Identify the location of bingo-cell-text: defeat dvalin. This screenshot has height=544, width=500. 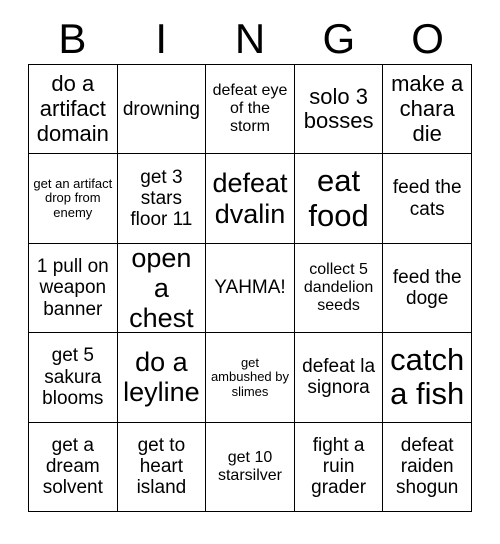
(250, 198).